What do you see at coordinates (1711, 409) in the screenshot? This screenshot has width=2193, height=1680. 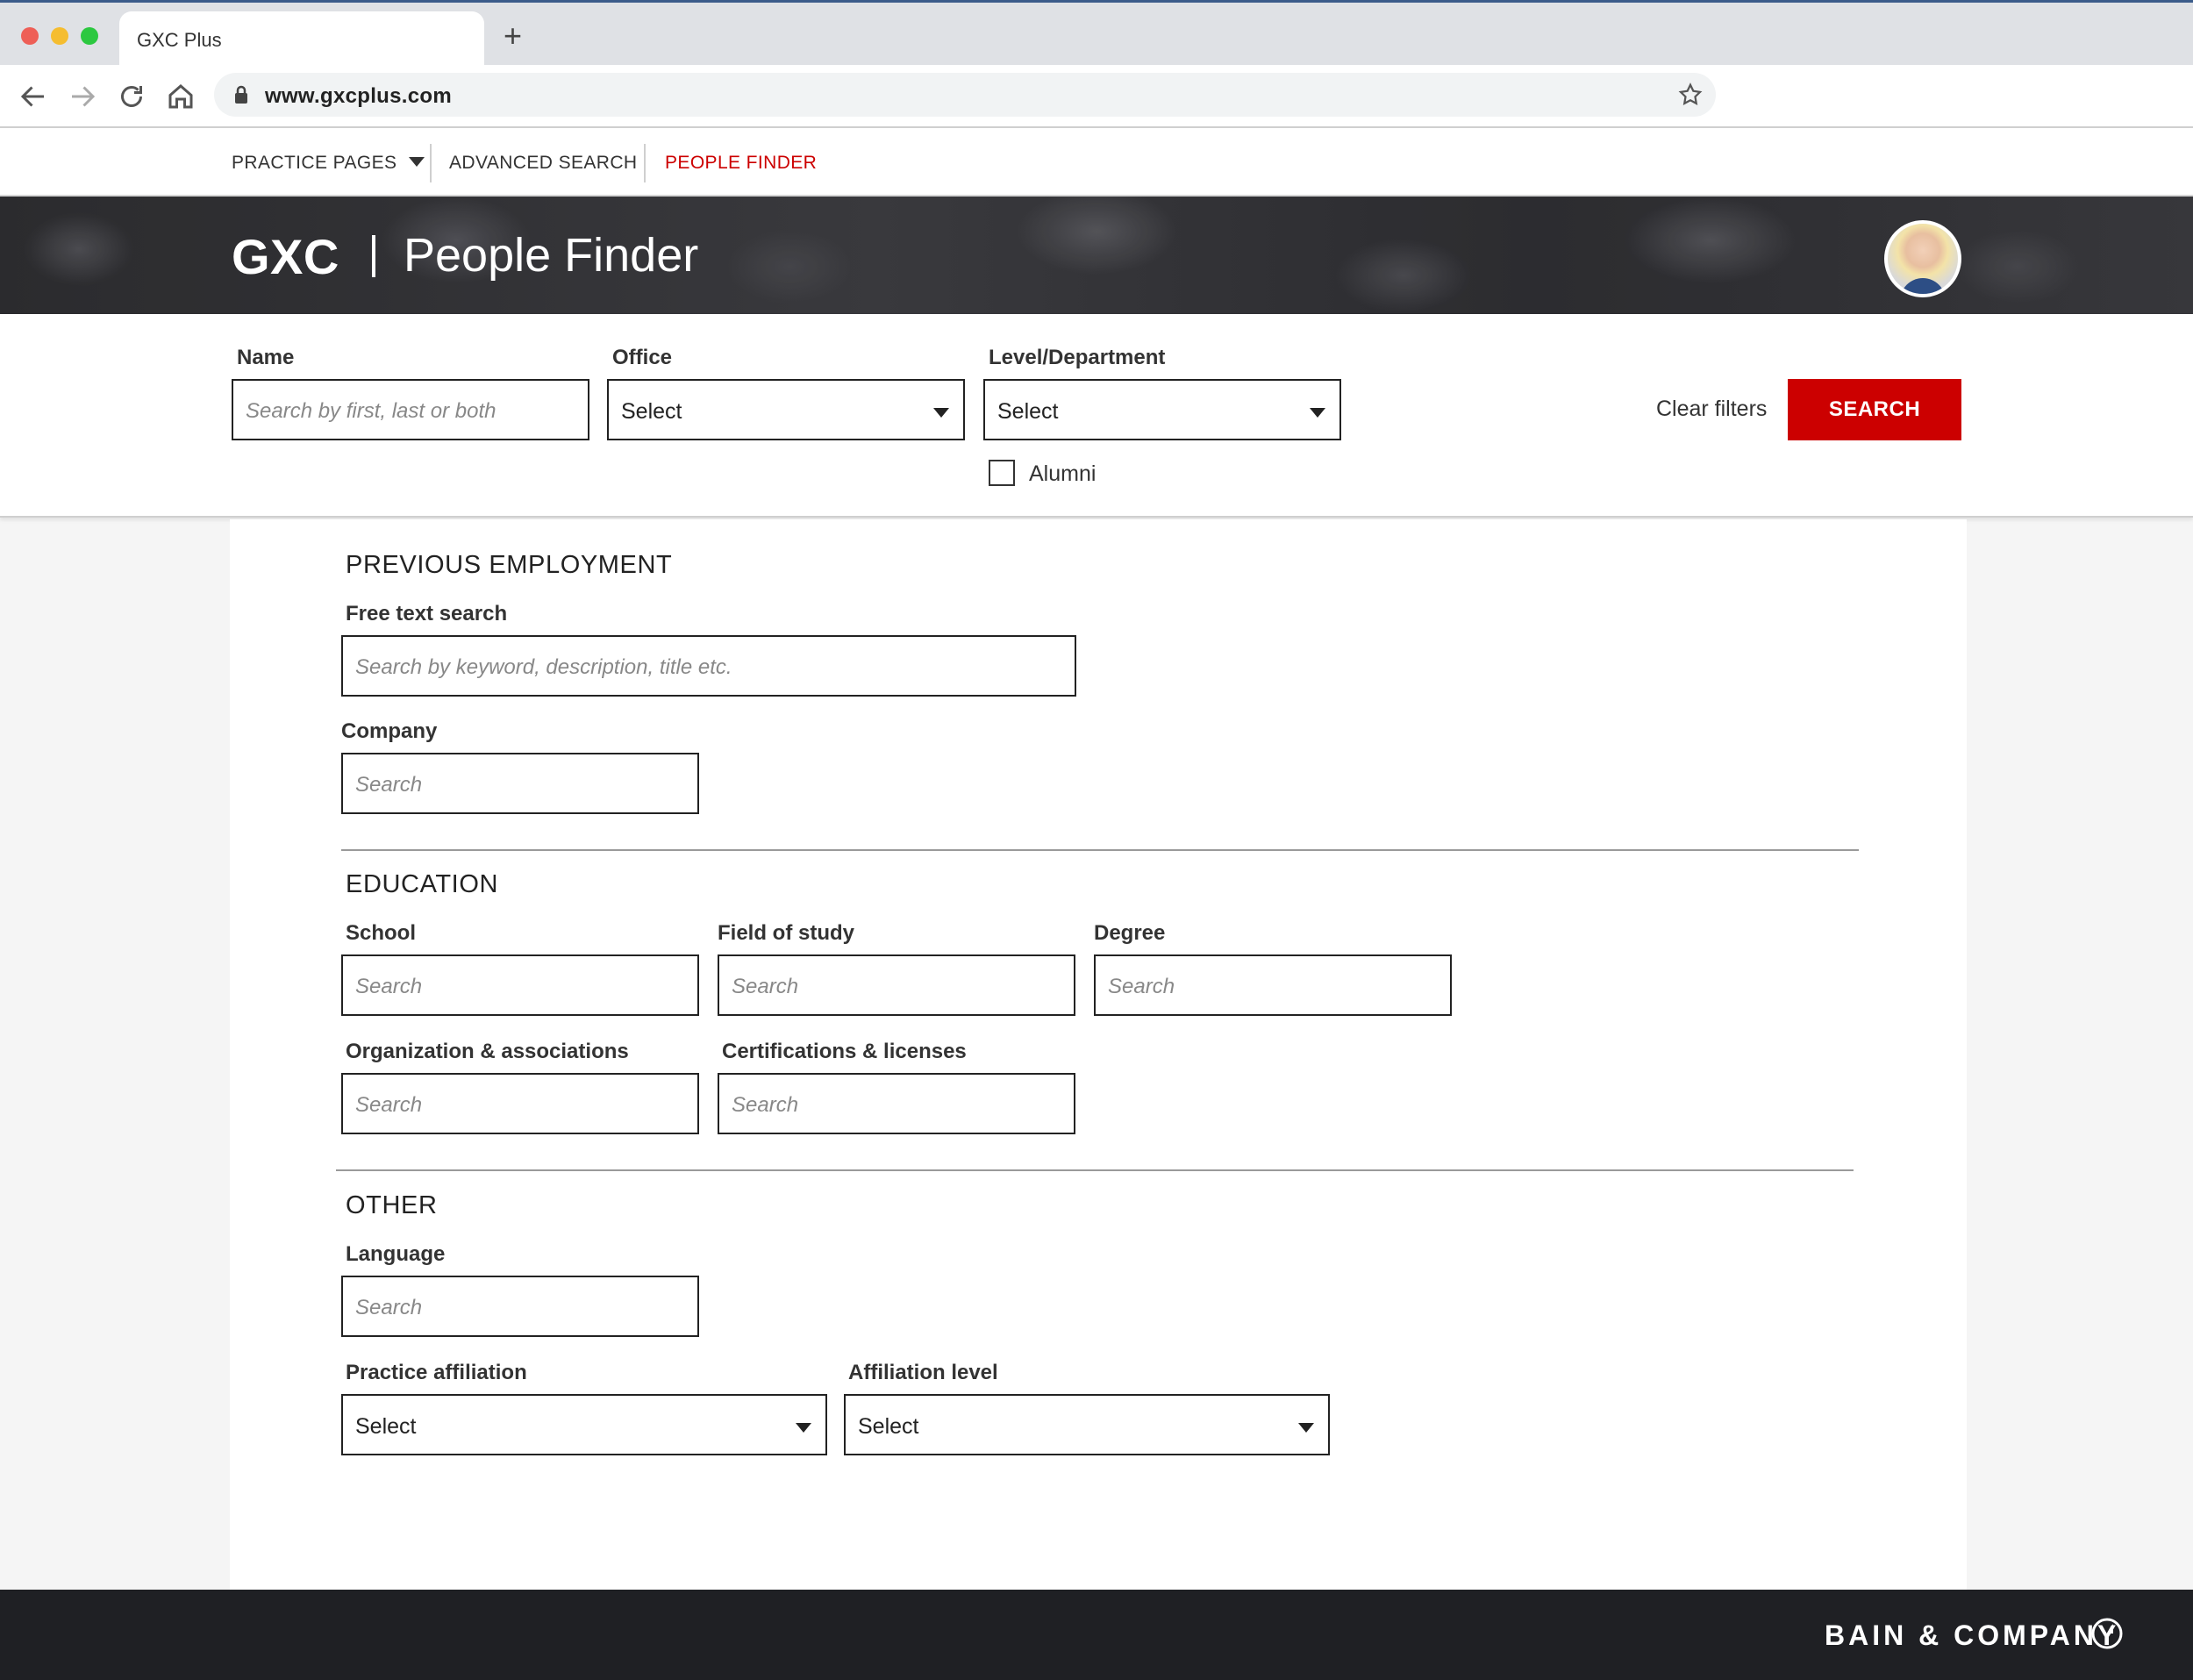 I see `clear-filters-link: Clear filters` at bounding box center [1711, 409].